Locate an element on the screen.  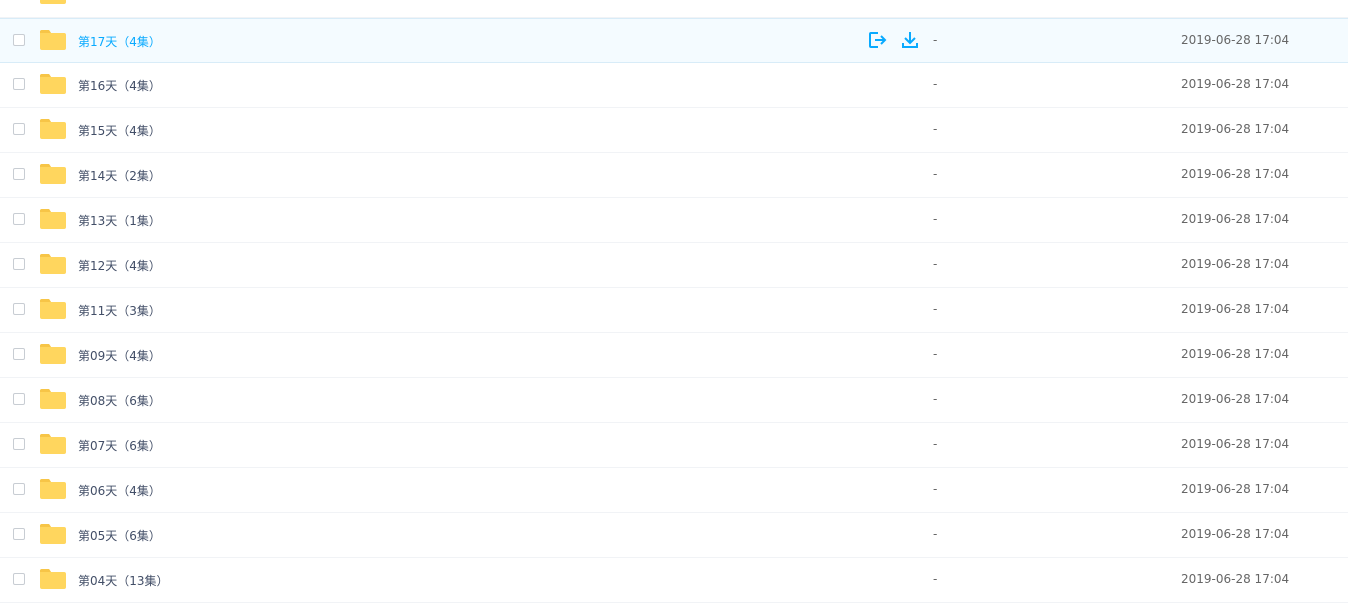
file-row: 第04天（13集） - 2019-06-28 17:04 is located at coordinates (674, 580).